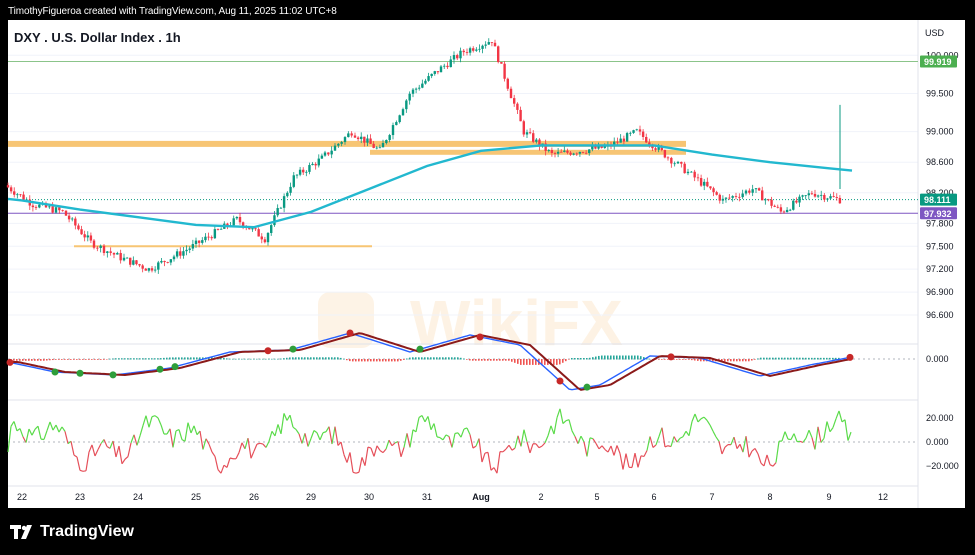 This screenshot has height=555, width=975. Describe the element at coordinates (596, 497) in the screenshot. I see `time-tick-label: 5` at that location.